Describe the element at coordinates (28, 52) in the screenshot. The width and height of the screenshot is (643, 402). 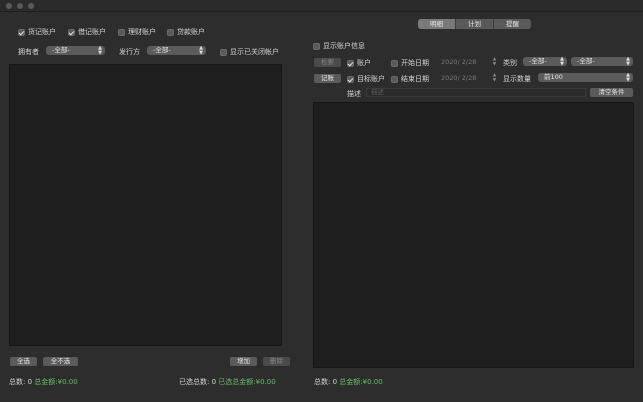
I see `owner-label: 拥有者` at that location.